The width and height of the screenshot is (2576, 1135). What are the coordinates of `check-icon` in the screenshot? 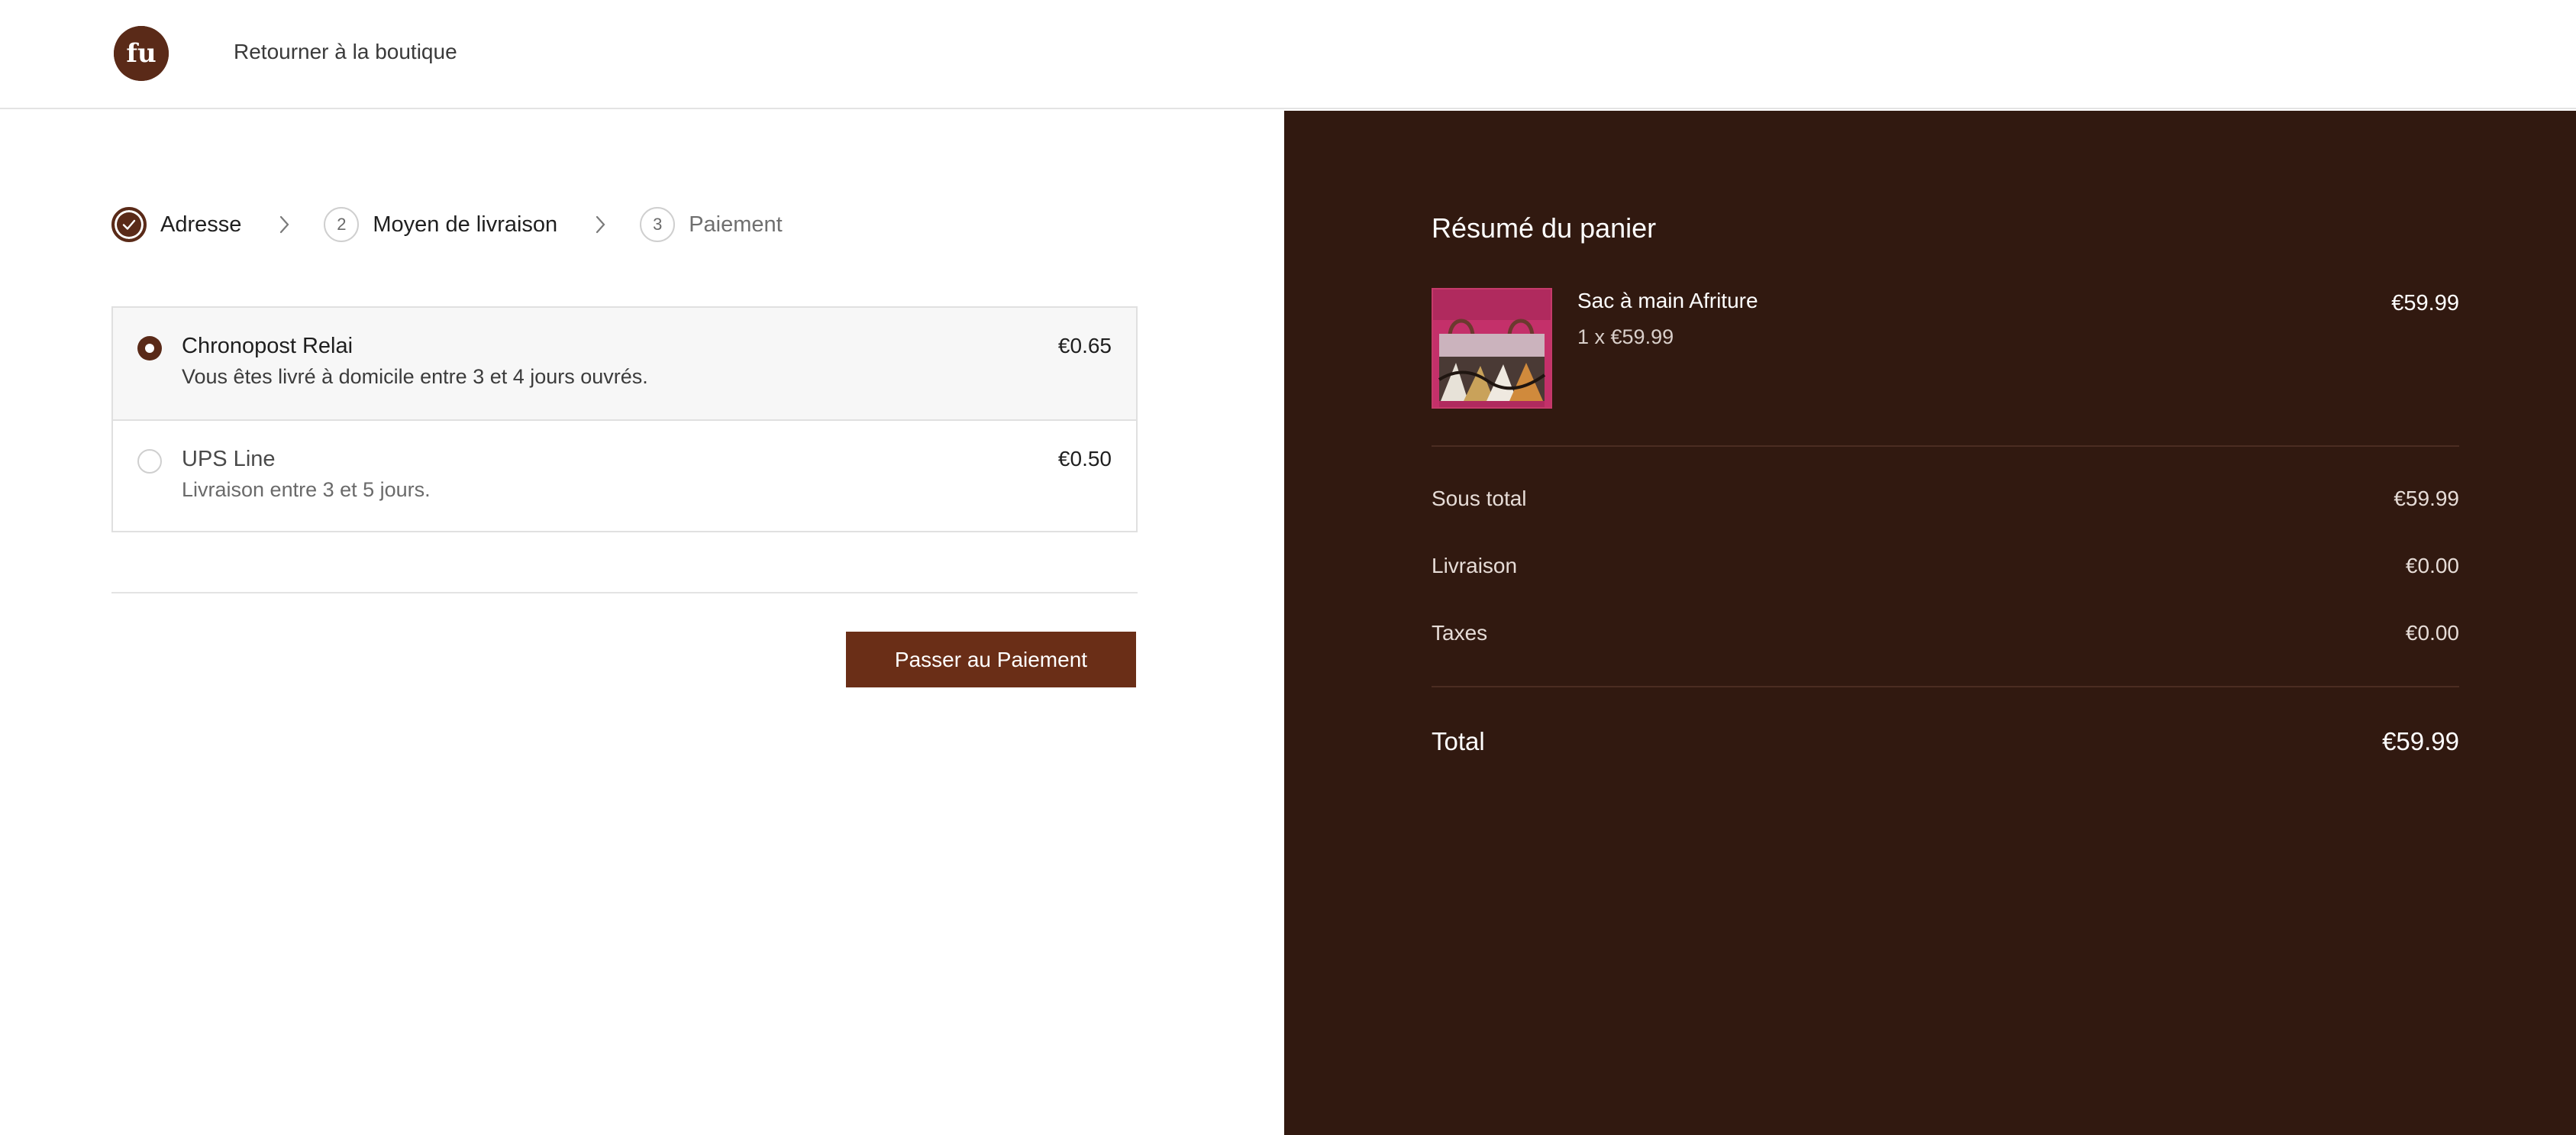 It's located at (129, 225).